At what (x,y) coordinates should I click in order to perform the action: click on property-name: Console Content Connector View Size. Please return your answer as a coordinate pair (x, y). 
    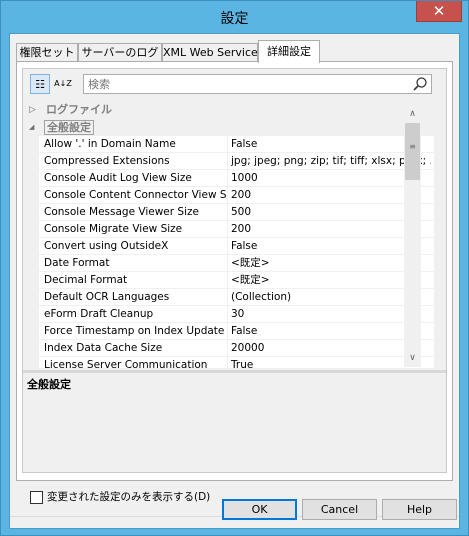
    Looking at the image, I should click on (135, 195).